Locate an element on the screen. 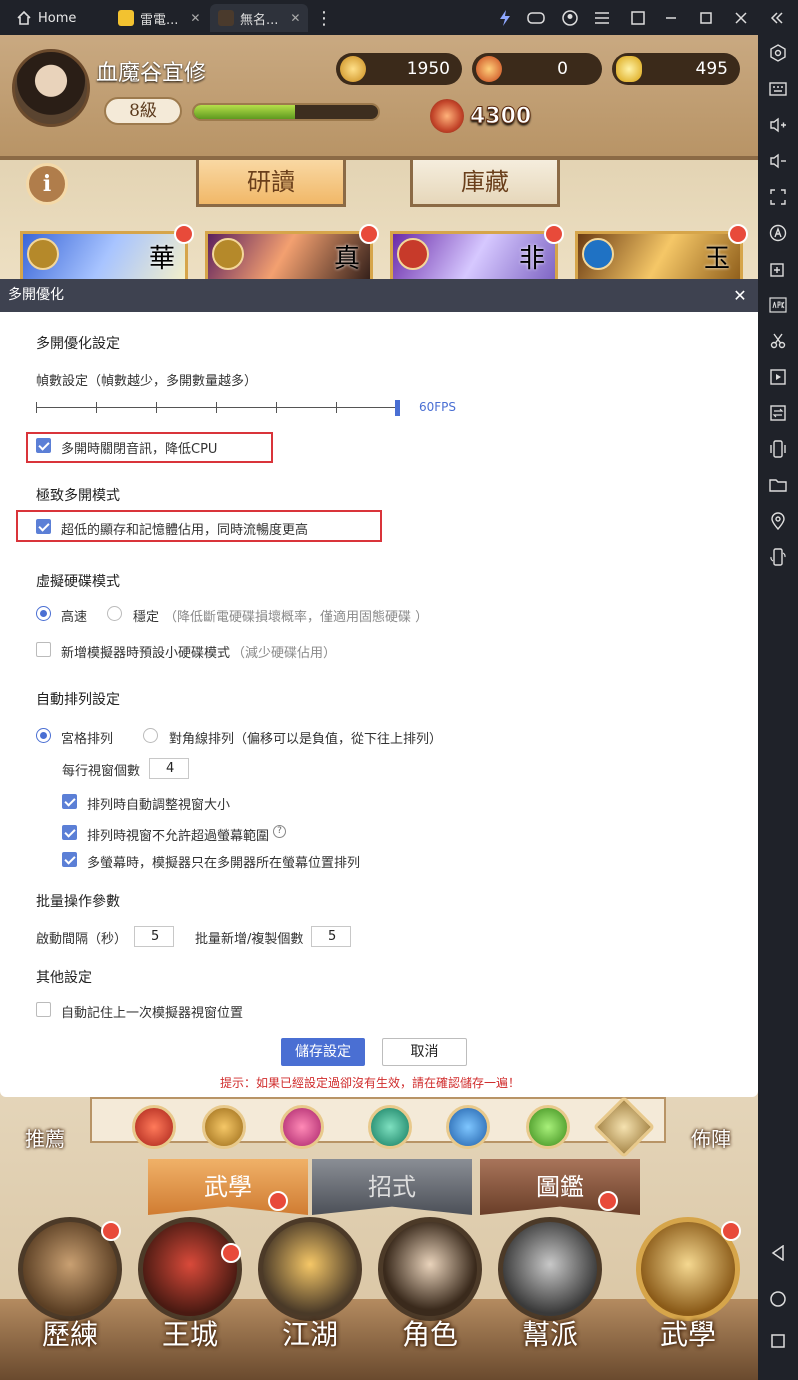 The height and width of the screenshot is (1380, 798). fps-slider-handle is located at coordinates (397, 408).